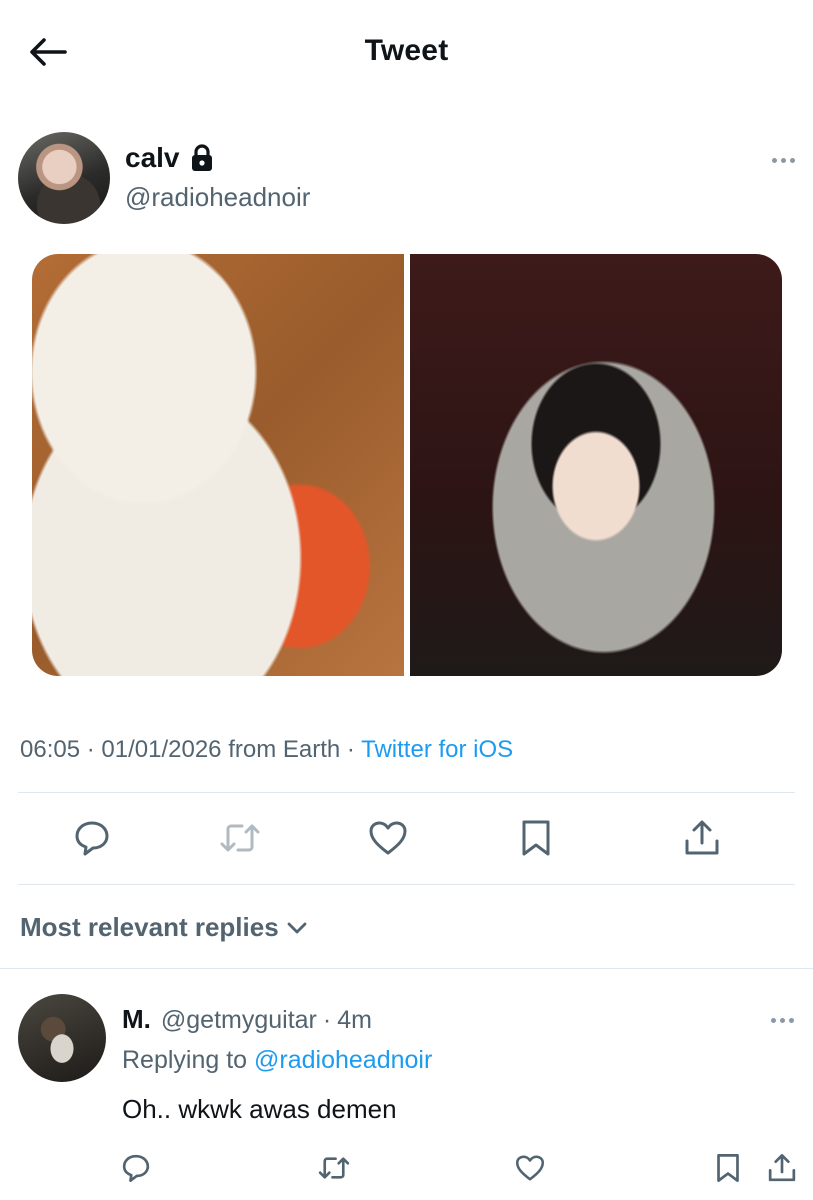 This screenshot has height=1200, width=813. I want to click on retweet-button, so click(240, 838).